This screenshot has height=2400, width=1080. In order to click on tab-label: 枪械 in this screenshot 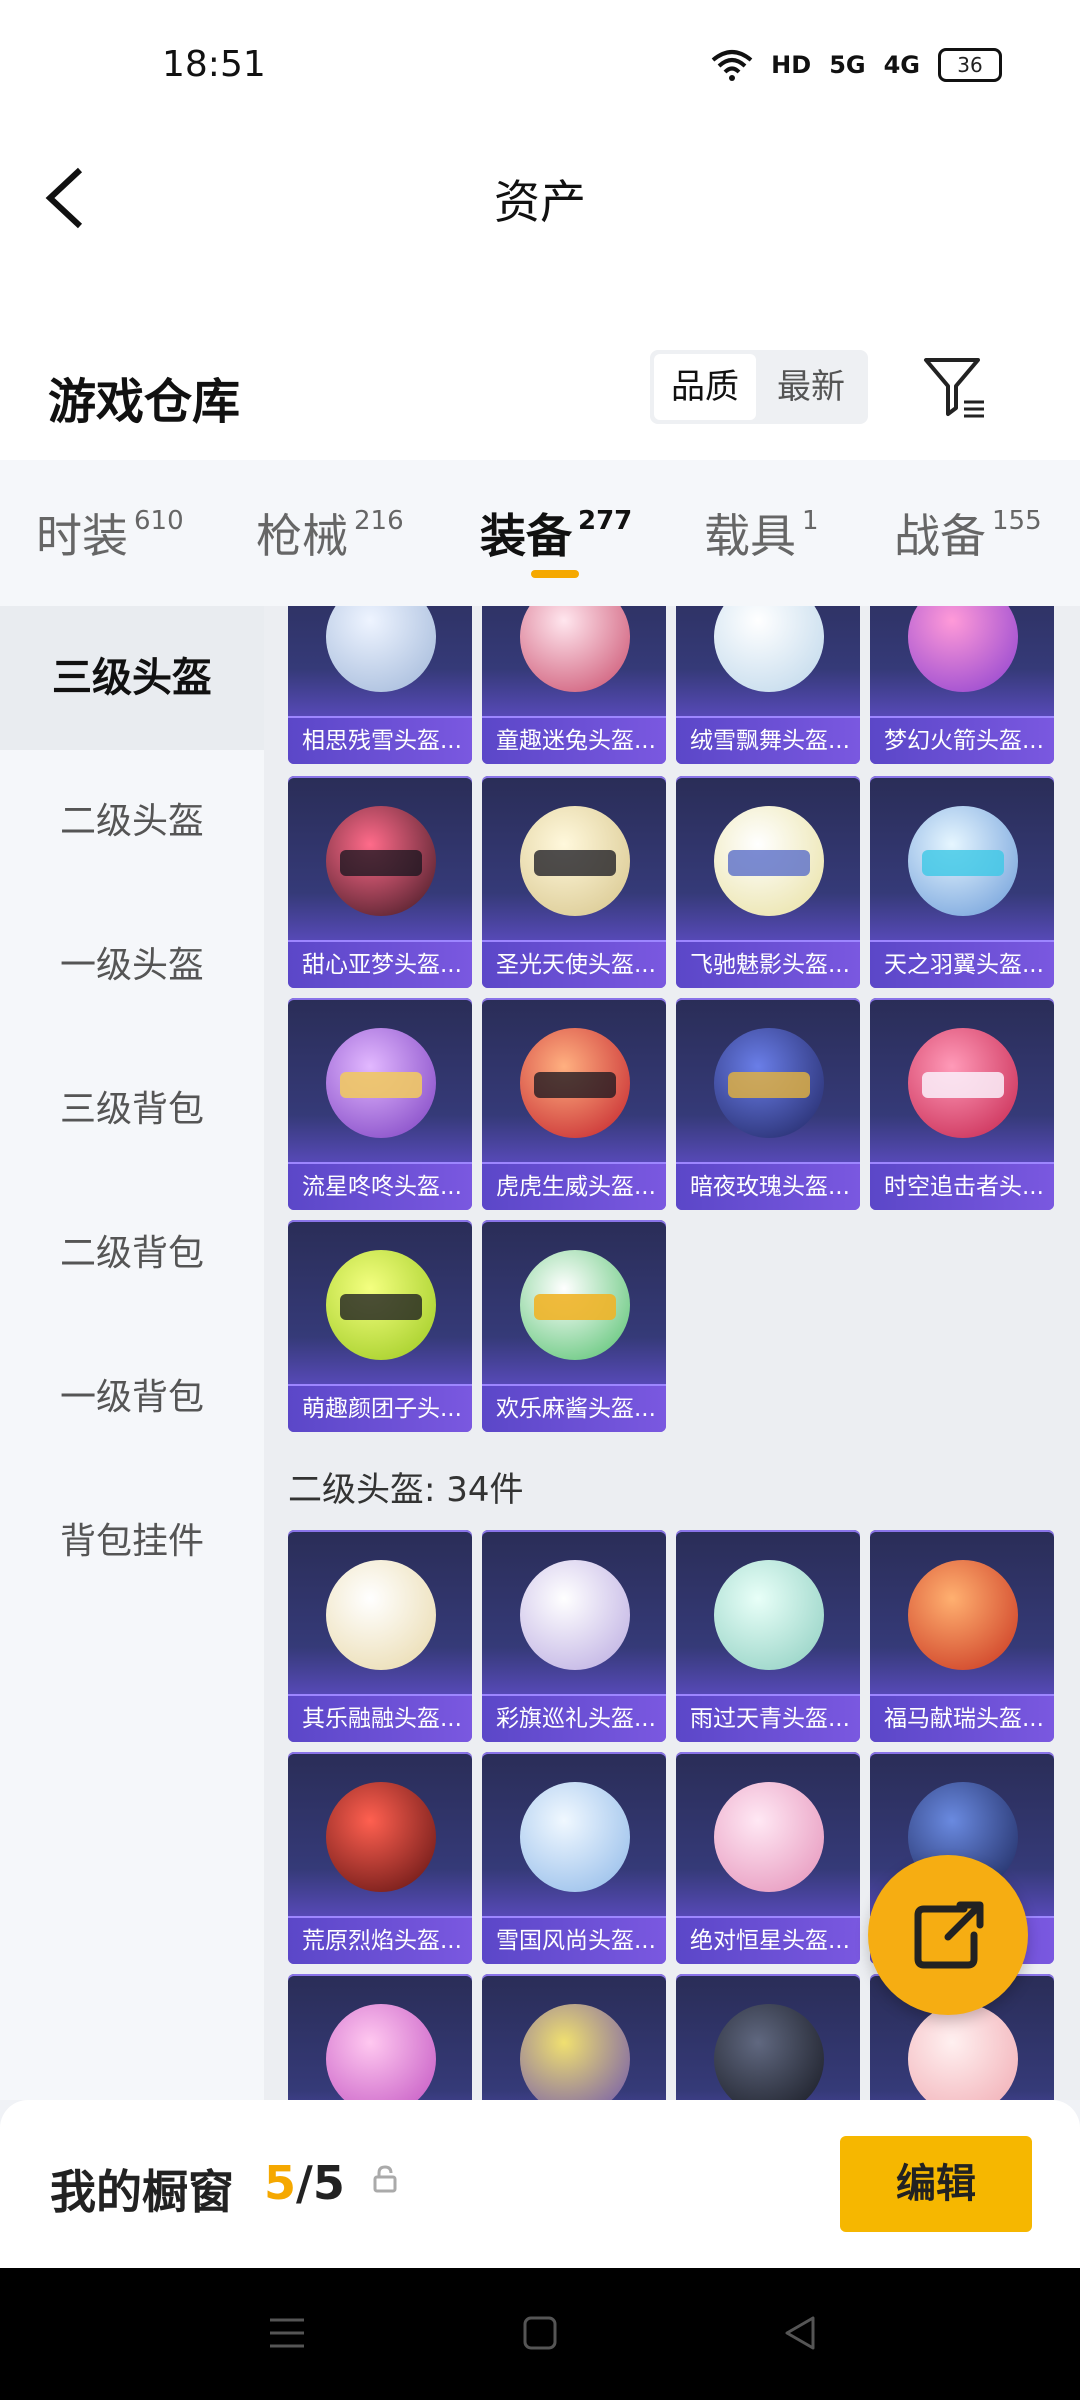, I will do `click(302, 536)`.